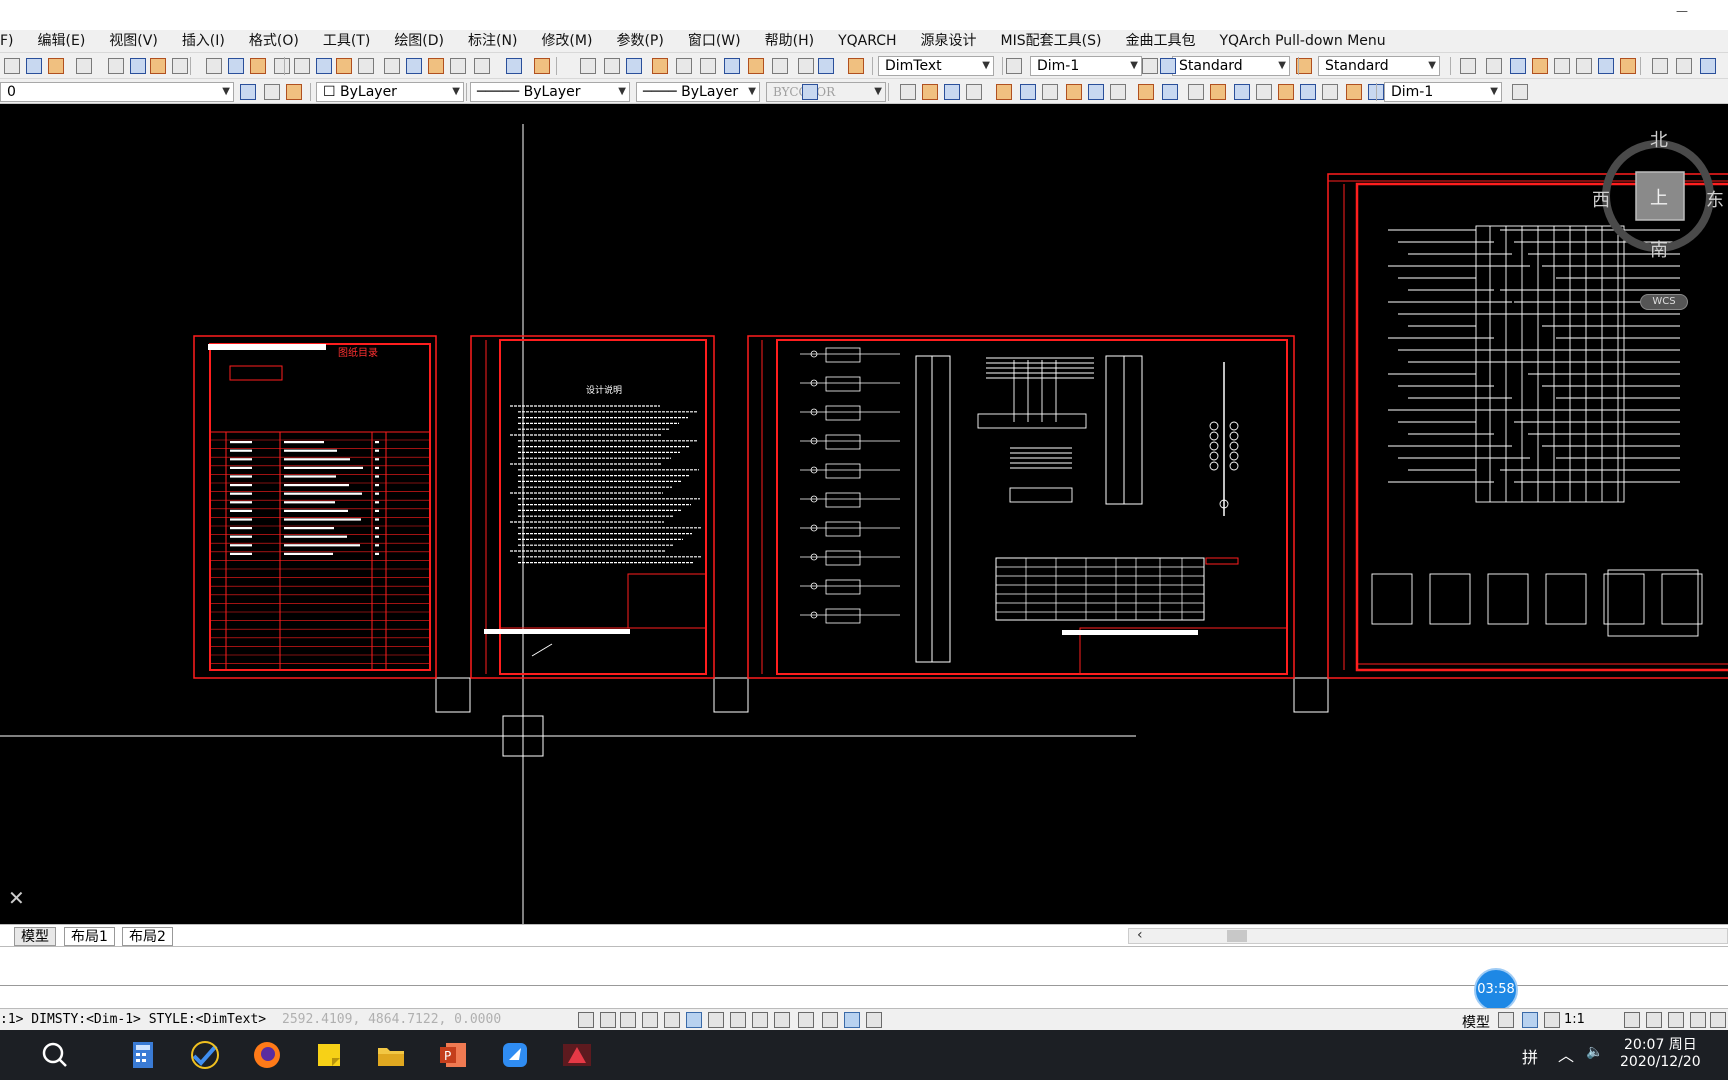 This screenshot has height=1080, width=1728. I want to click on feishu-icon, so click(515, 1055).